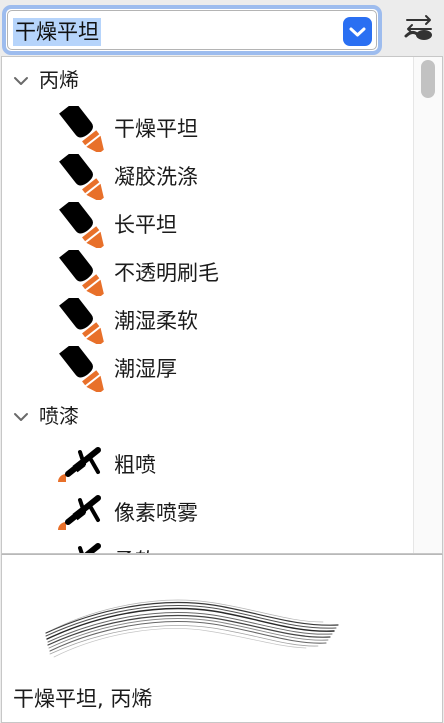  What do you see at coordinates (156, 321) in the screenshot?
I see `brush-name: 潮湿柔软` at bounding box center [156, 321].